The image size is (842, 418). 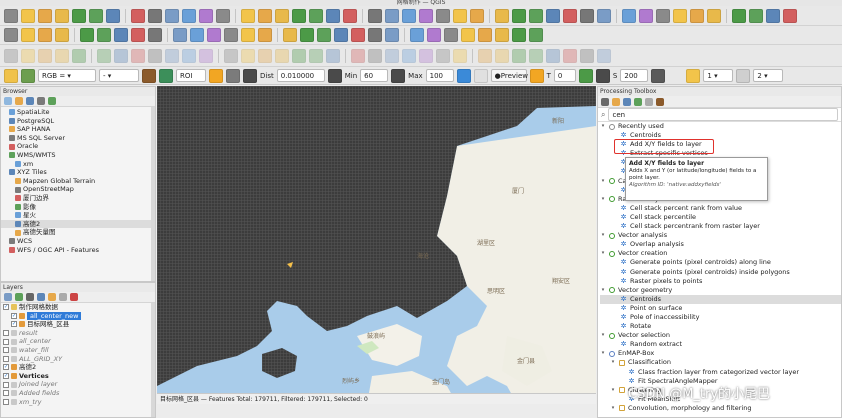 What do you see at coordinates (720, 299) in the screenshot?
I see `processing-alg: ✲ Centroids` at bounding box center [720, 299].